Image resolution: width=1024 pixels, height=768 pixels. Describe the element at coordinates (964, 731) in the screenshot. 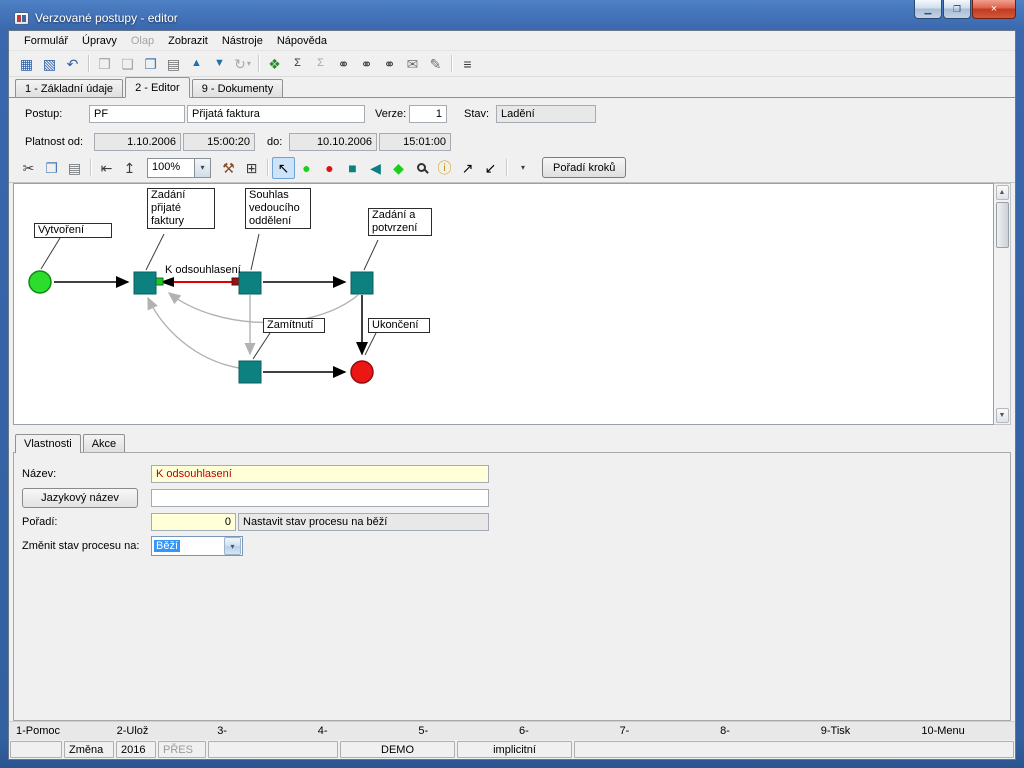

I see `fkey-10: 10-Menu` at that location.